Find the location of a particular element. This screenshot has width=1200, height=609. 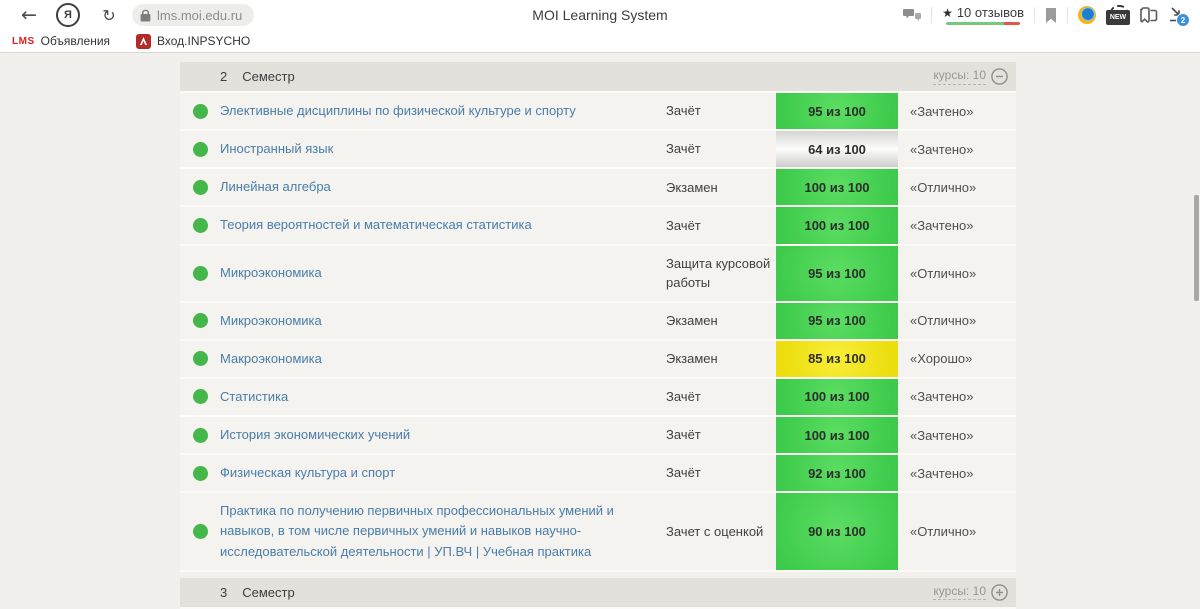

lms-favicon: LMS is located at coordinates (23, 41).